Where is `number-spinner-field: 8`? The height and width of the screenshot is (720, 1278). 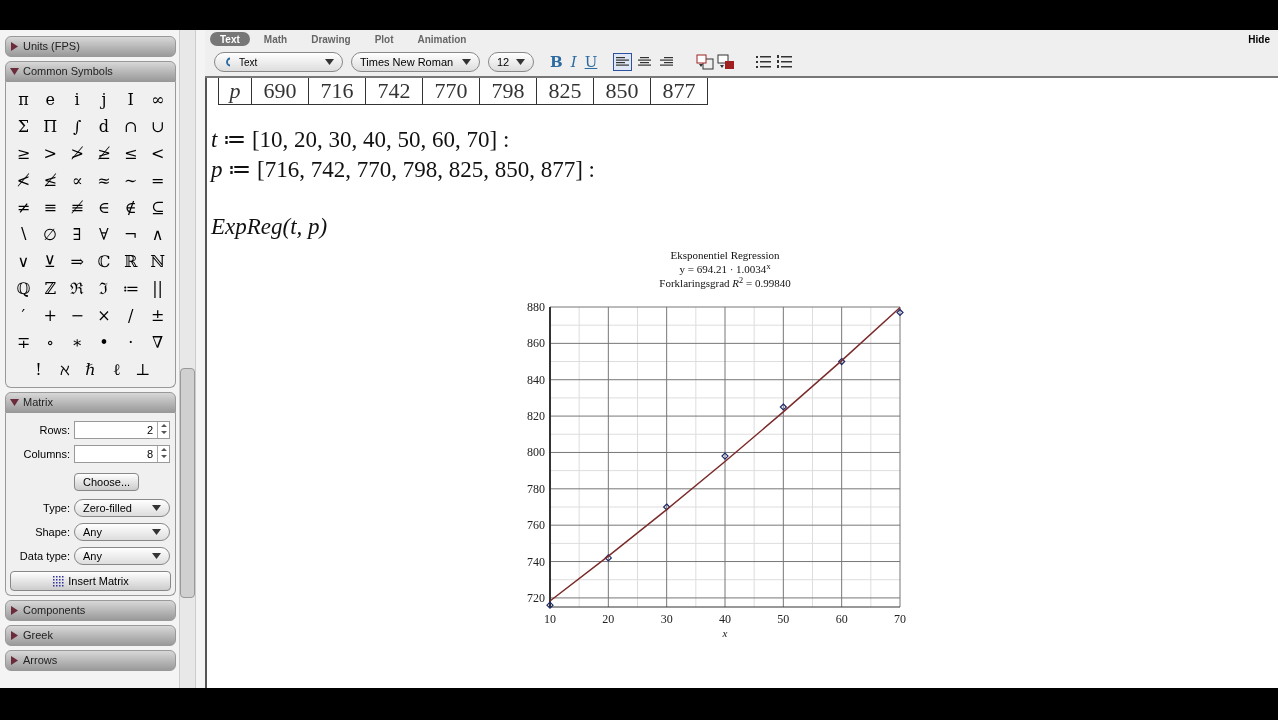
number-spinner-field: 8 is located at coordinates (122, 454).